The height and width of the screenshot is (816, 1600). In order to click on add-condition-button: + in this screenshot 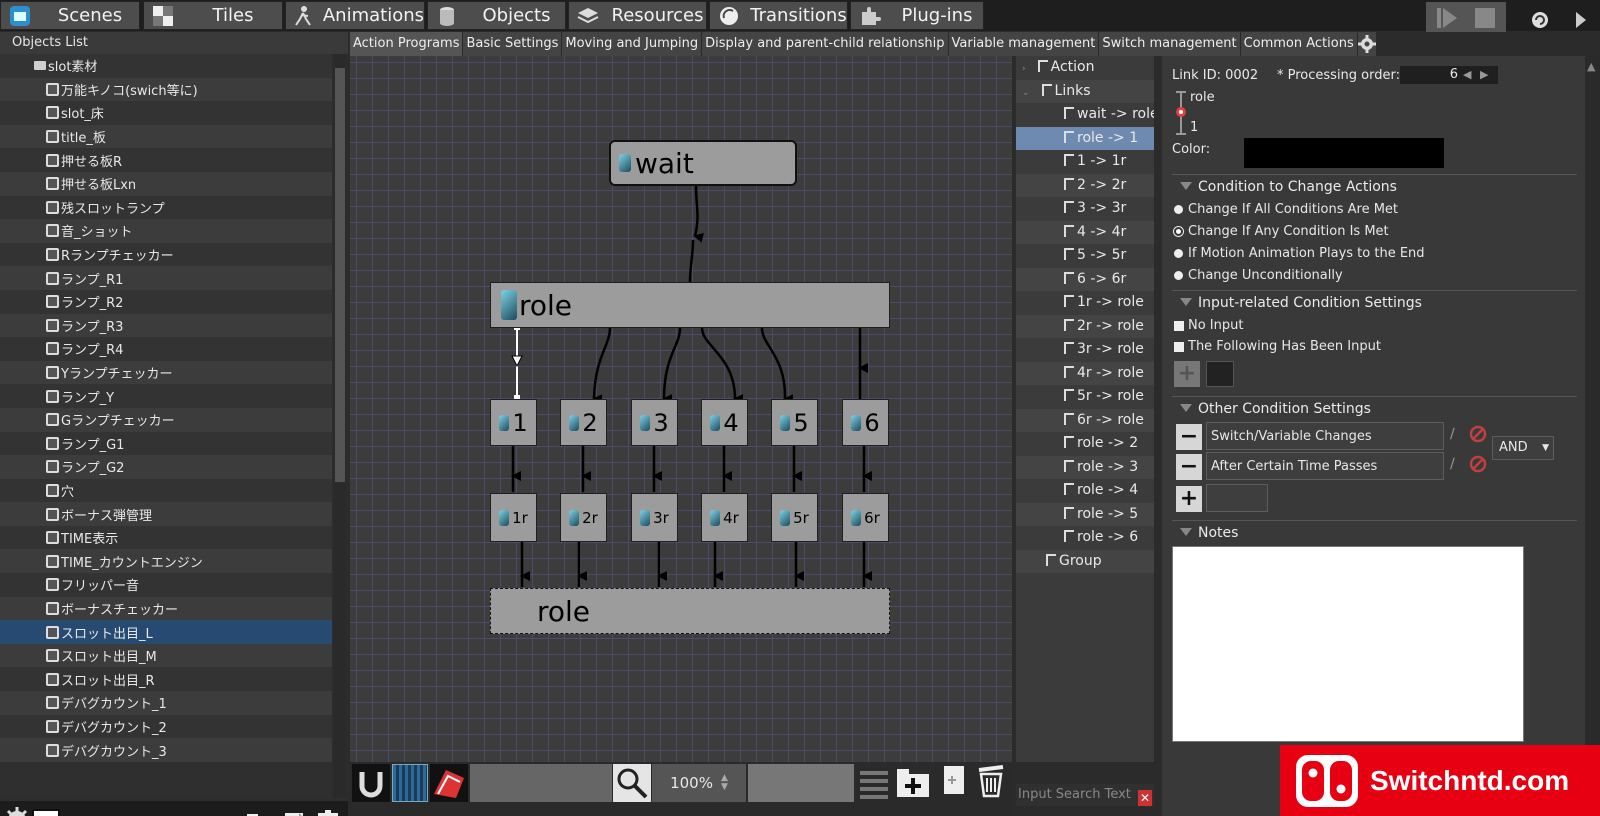, I will do `click(1189, 499)`.